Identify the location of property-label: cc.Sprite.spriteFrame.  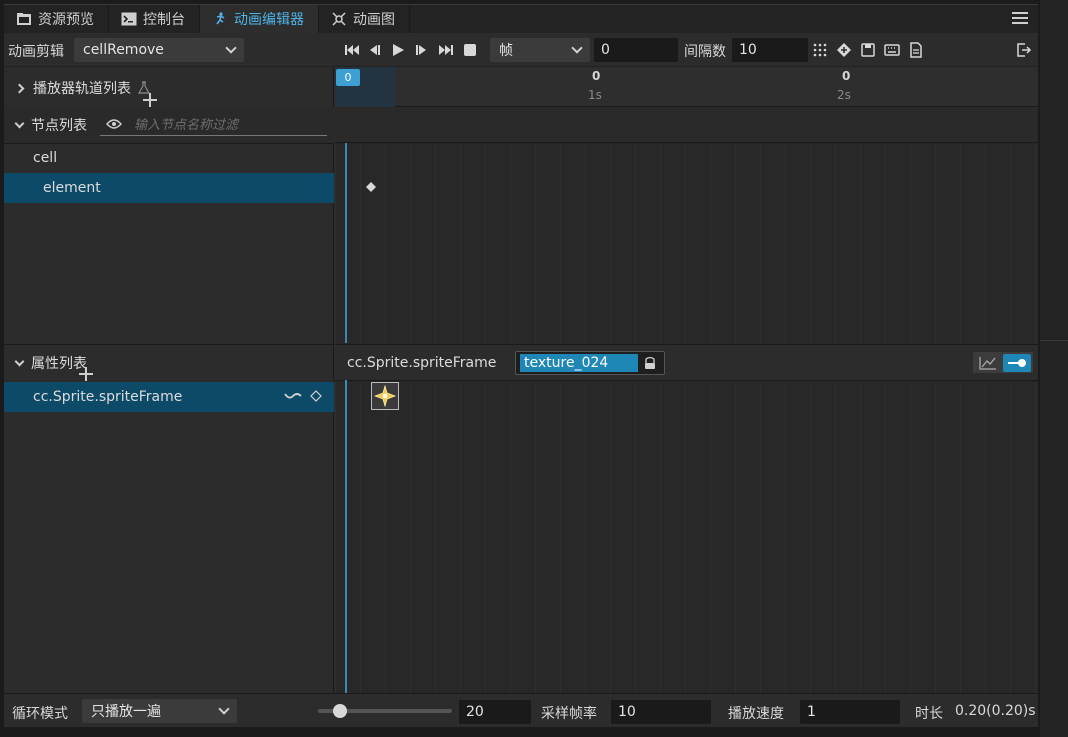
(108, 397).